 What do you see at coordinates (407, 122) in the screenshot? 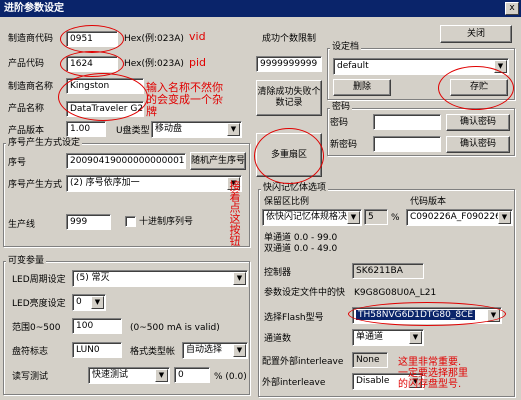
I see `password-input` at bounding box center [407, 122].